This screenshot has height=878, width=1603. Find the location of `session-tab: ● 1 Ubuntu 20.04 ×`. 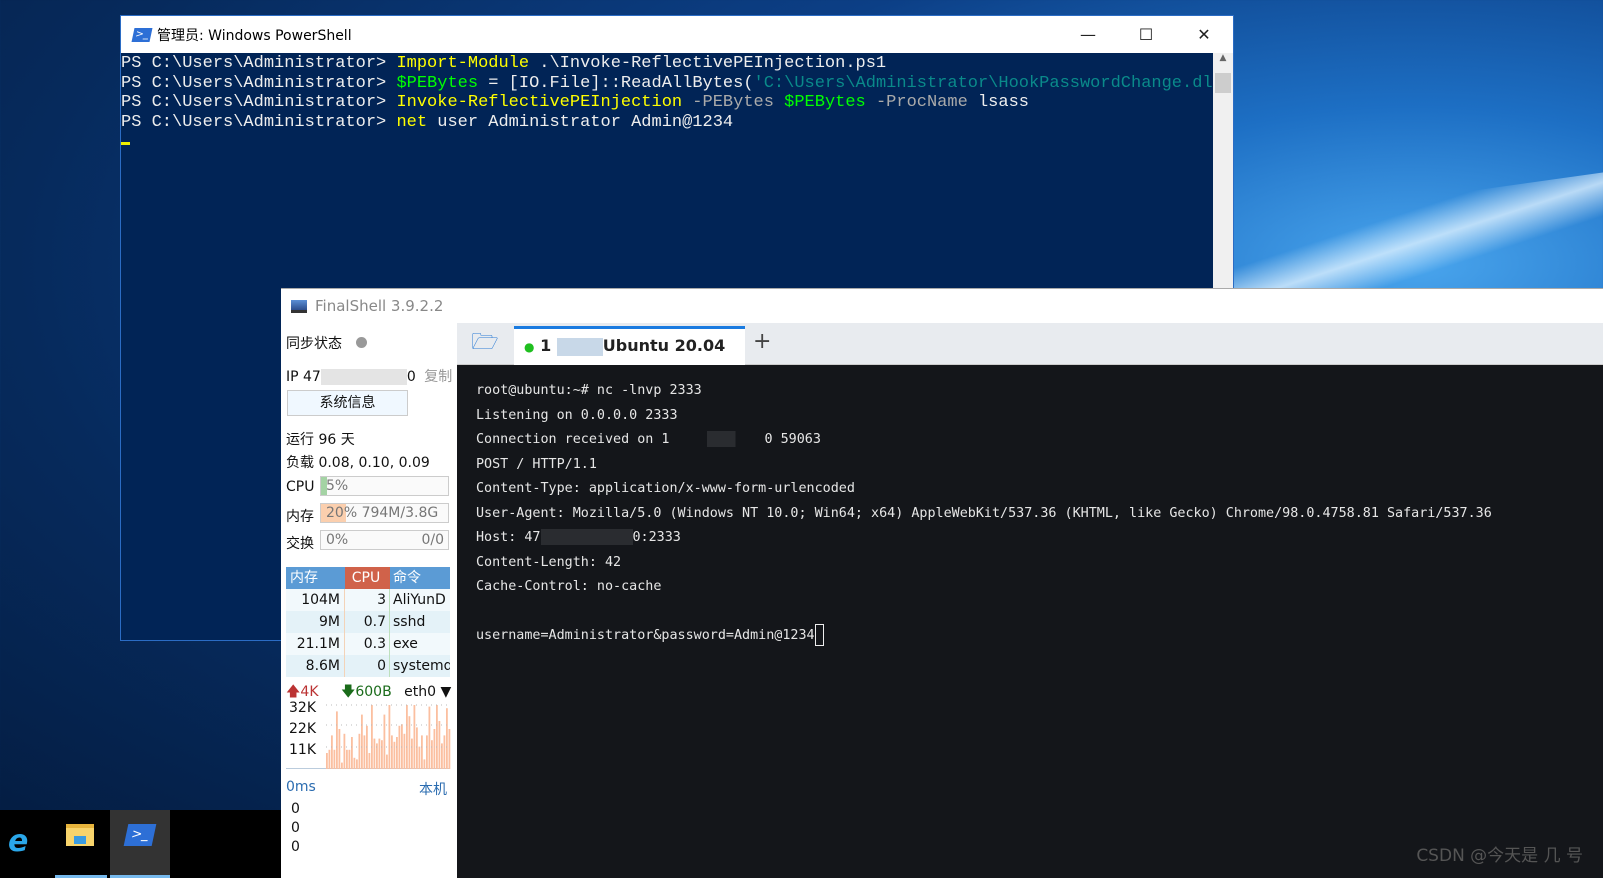

session-tab: ● 1 Ubuntu 20.04 × is located at coordinates (629, 358).